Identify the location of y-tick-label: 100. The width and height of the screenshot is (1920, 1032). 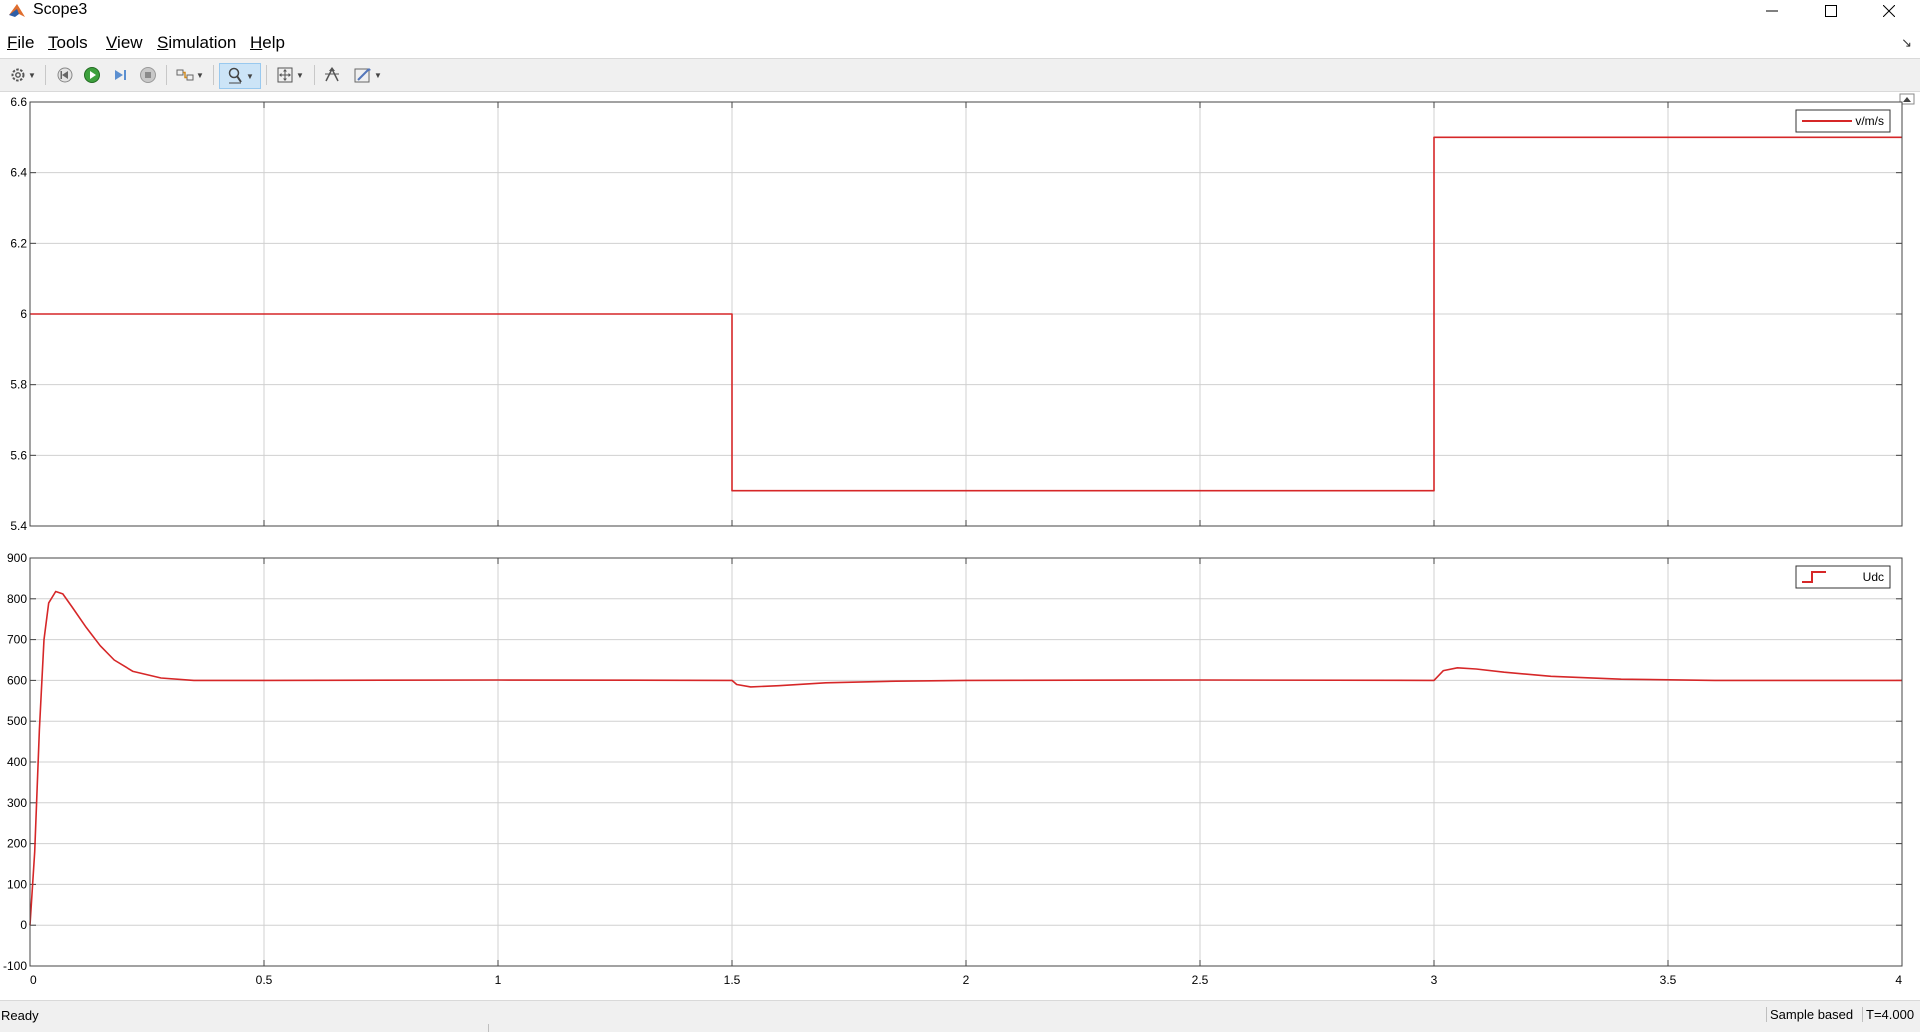
(17, 884).